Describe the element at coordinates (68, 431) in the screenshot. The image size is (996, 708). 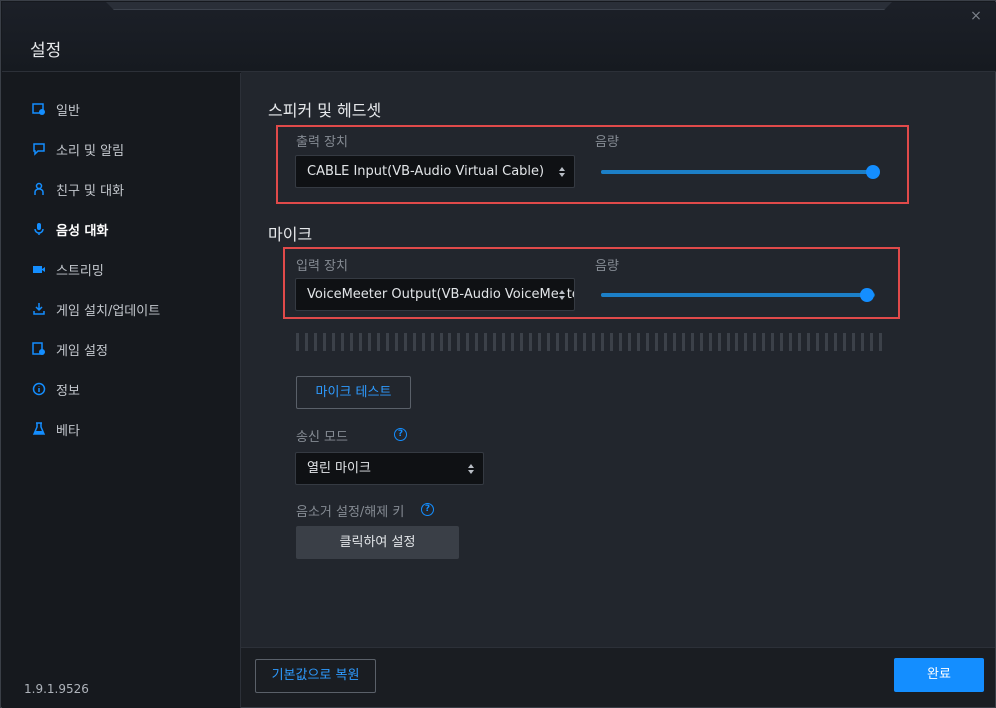
I see `sidebar-item-label: 베타` at that location.